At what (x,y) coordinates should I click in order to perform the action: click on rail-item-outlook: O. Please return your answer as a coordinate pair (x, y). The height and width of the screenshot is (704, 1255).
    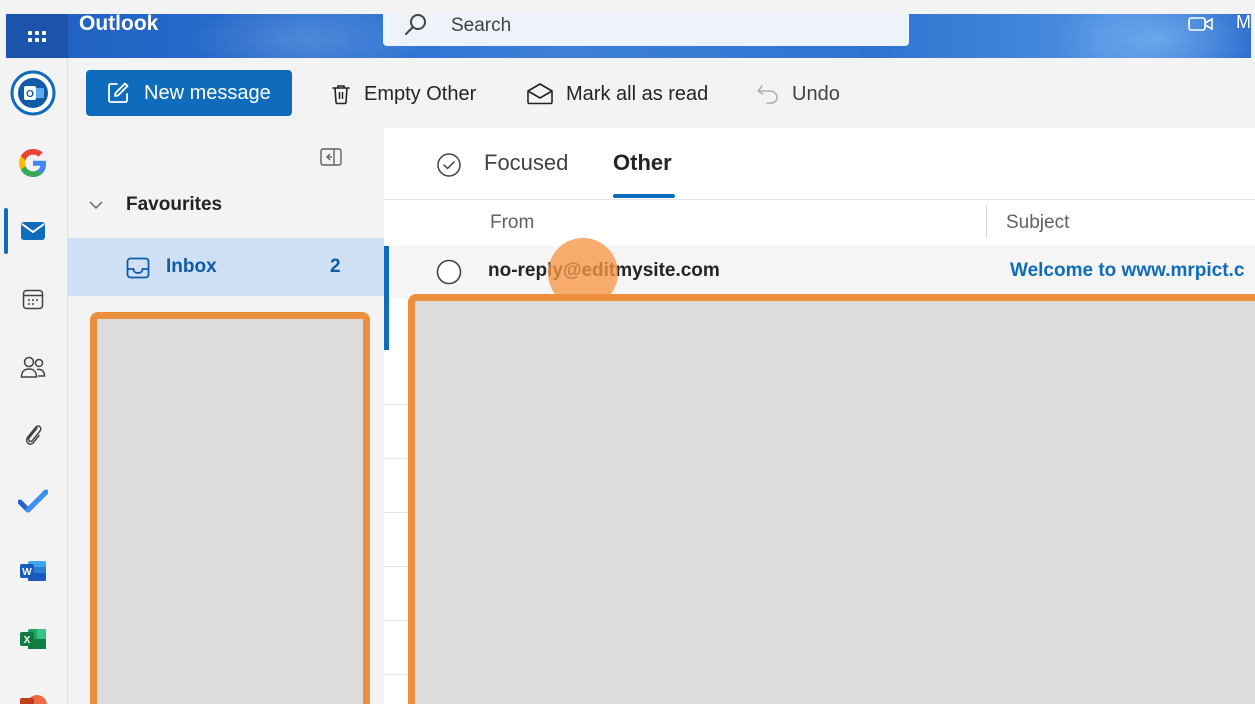
    Looking at the image, I should click on (33, 93).